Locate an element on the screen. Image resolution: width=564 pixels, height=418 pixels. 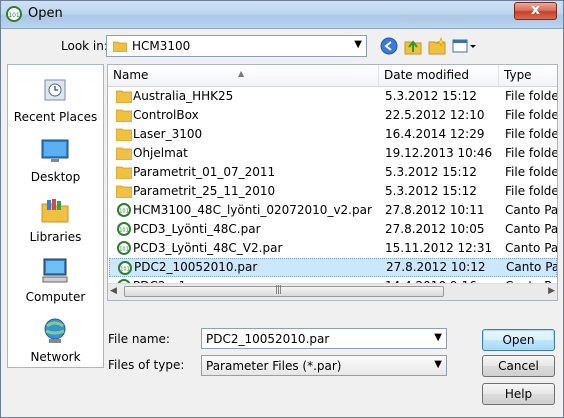
file-name-cell: PDC2_10052010.par is located at coordinates (196, 267).